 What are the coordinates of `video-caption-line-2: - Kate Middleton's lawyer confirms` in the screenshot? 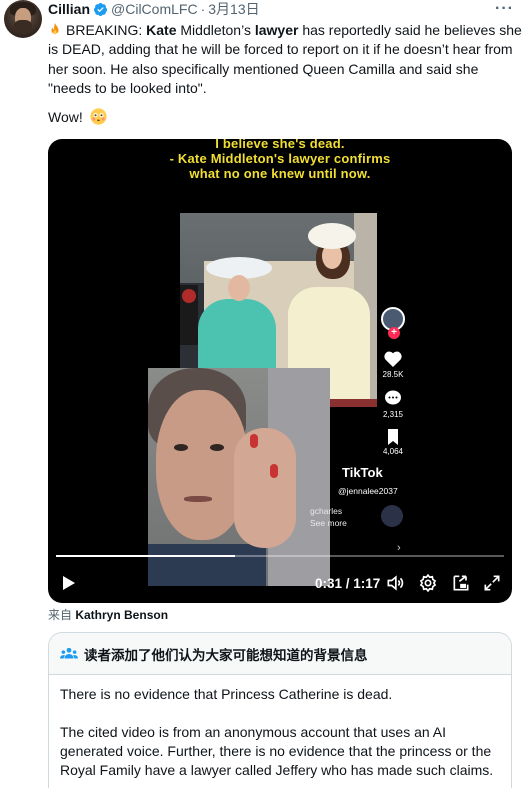 It's located at (280, 158).